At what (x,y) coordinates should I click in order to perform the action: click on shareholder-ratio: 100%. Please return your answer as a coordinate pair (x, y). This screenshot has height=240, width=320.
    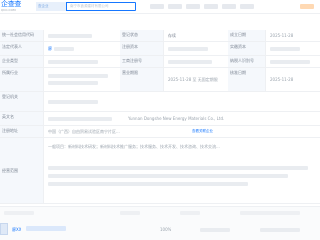
    Looking at the image, I should click on (166, 229).